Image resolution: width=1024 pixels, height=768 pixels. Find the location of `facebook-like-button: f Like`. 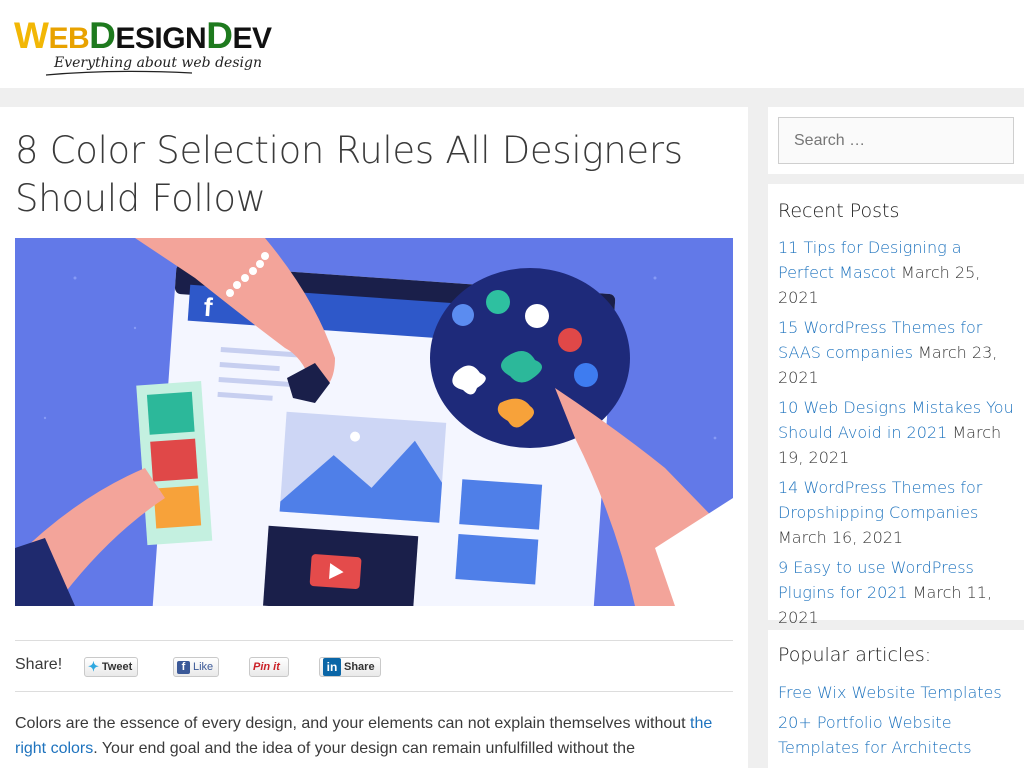

facebook-like-button: f Like is located at coordinates (196, 667).